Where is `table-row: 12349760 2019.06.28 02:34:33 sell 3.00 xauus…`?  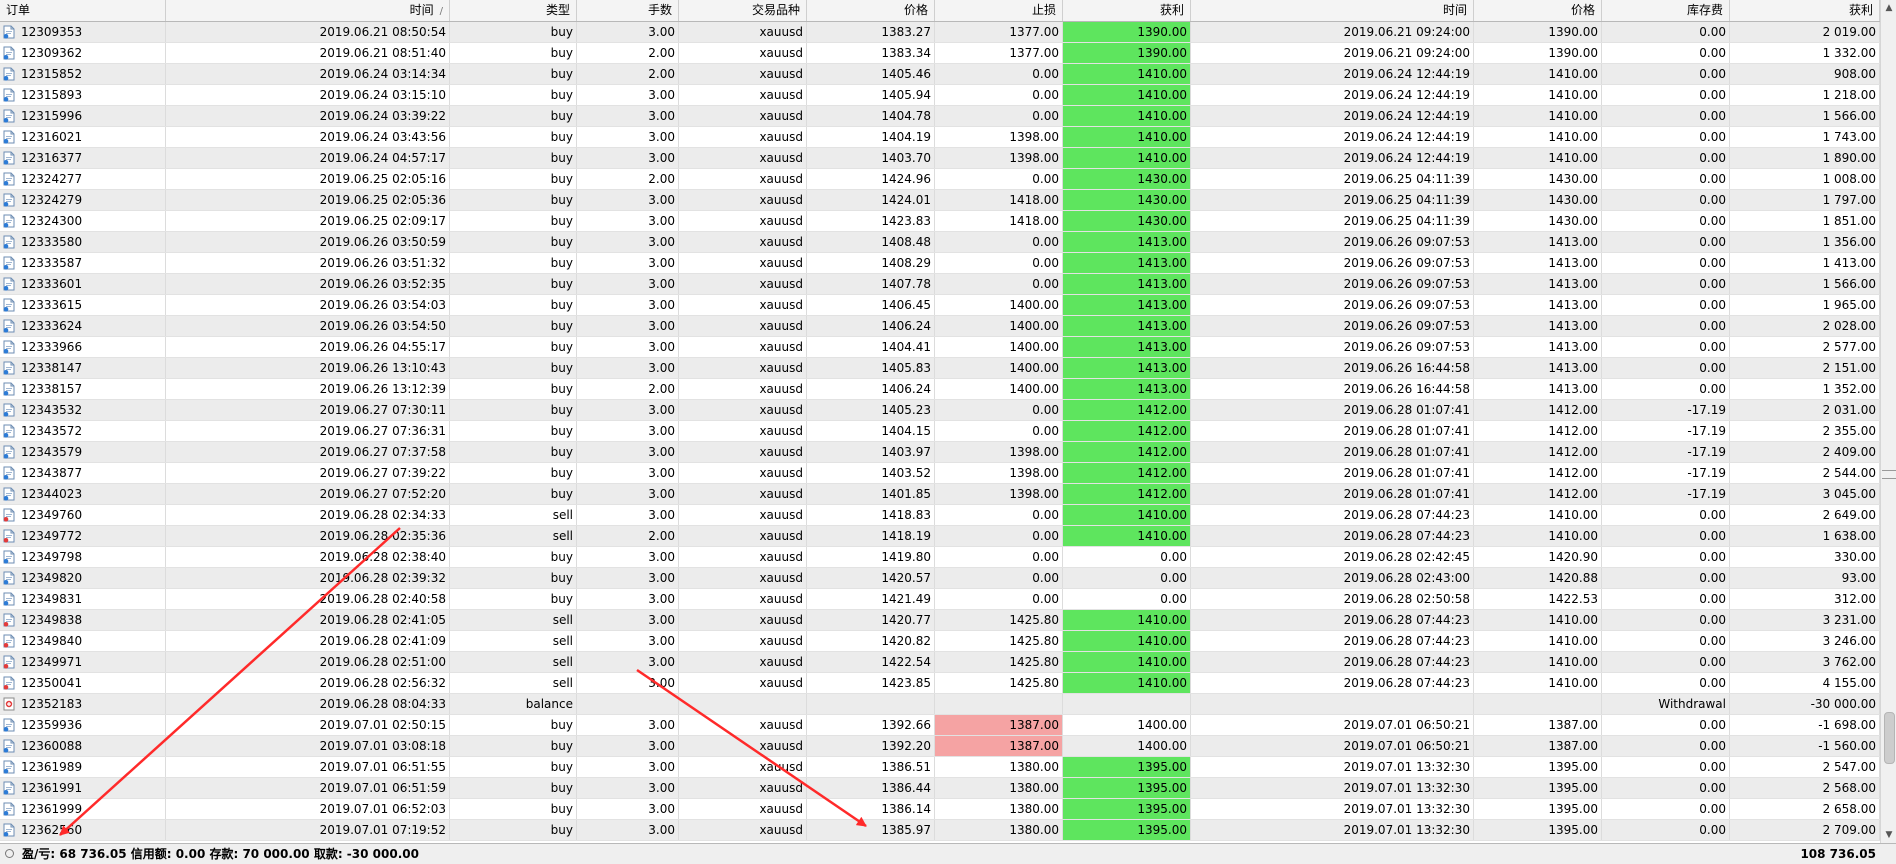
table-row: 12349760 2019.06.28 02:34:33 sell 3.00 xauus… is located at coordinates (940, 515).